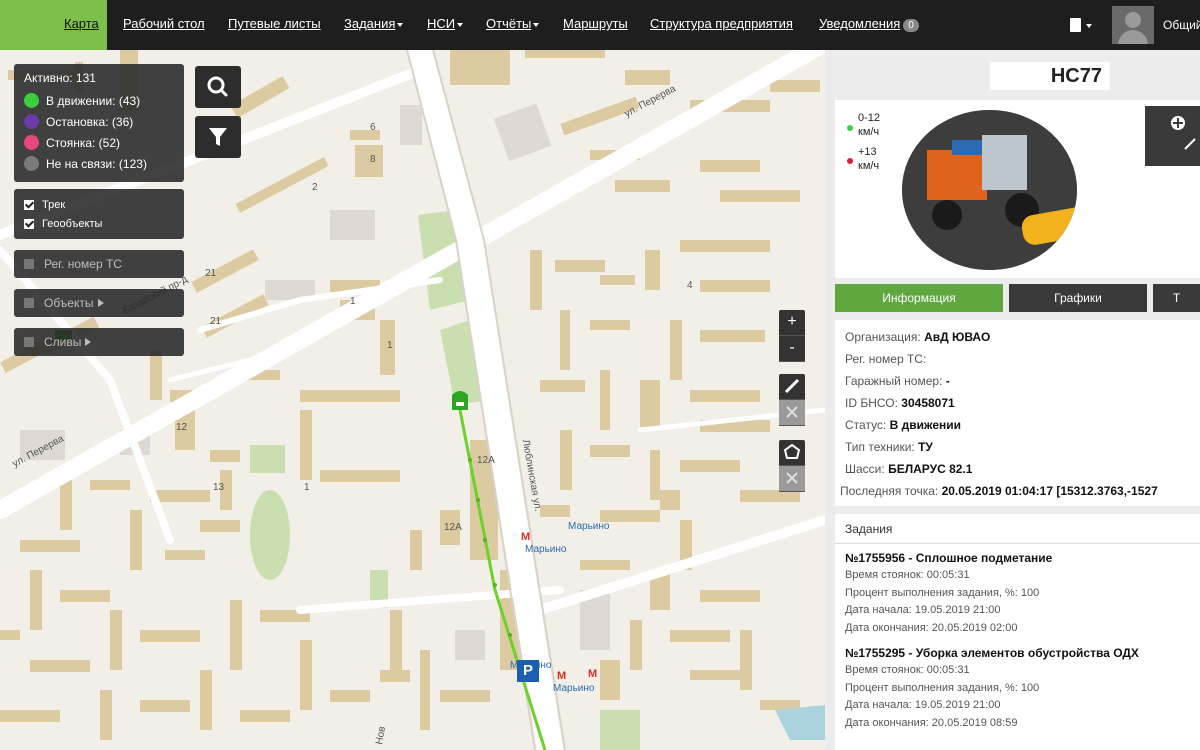  What do you see at coordinates (72, 223) in the screenshot?
I see `layer-label: Геообъекты` at bounding box center [72, 223].